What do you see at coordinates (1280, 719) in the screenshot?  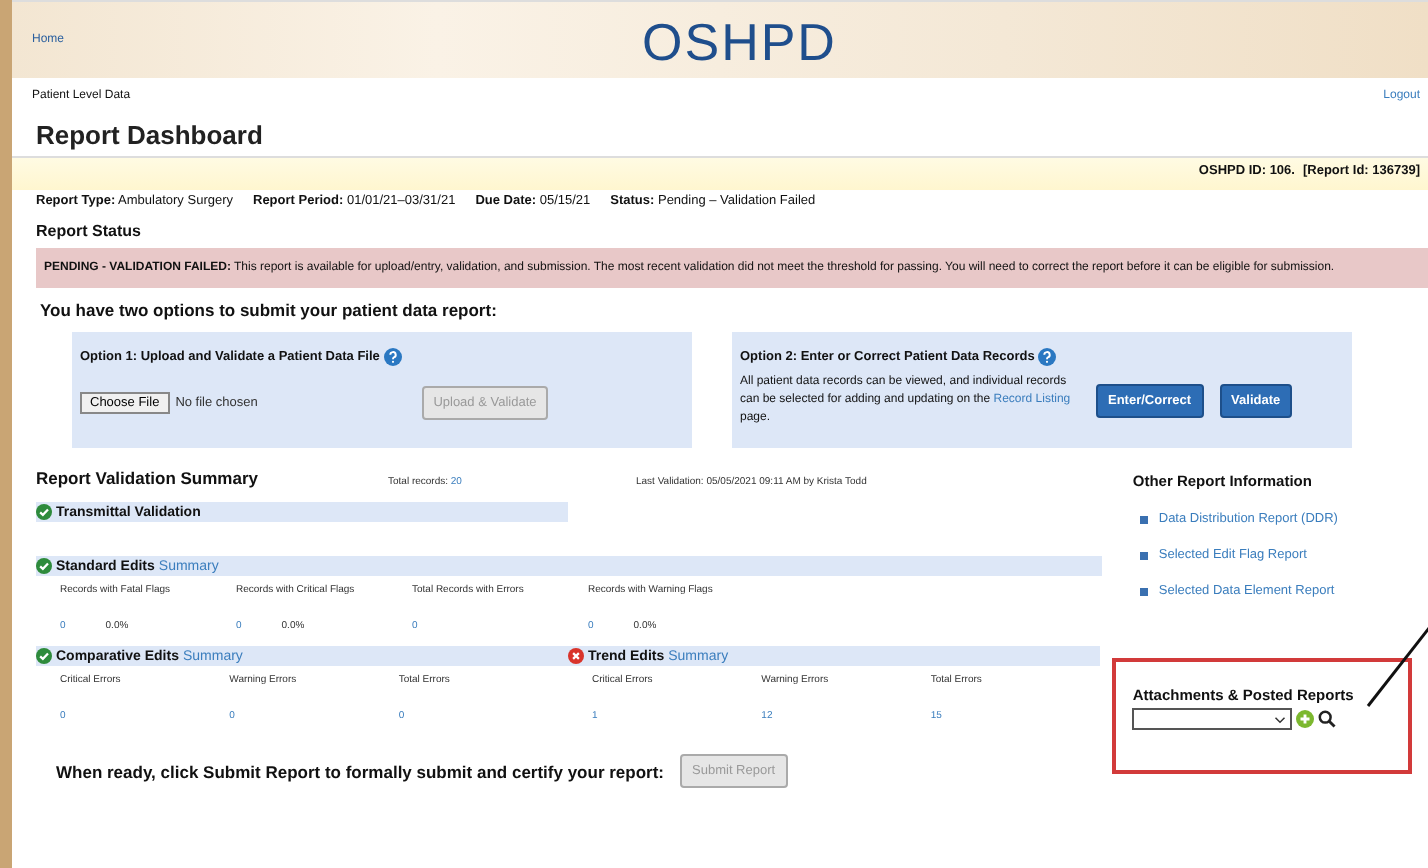 I see `caret-icon` at bounding box center [1280, 719].